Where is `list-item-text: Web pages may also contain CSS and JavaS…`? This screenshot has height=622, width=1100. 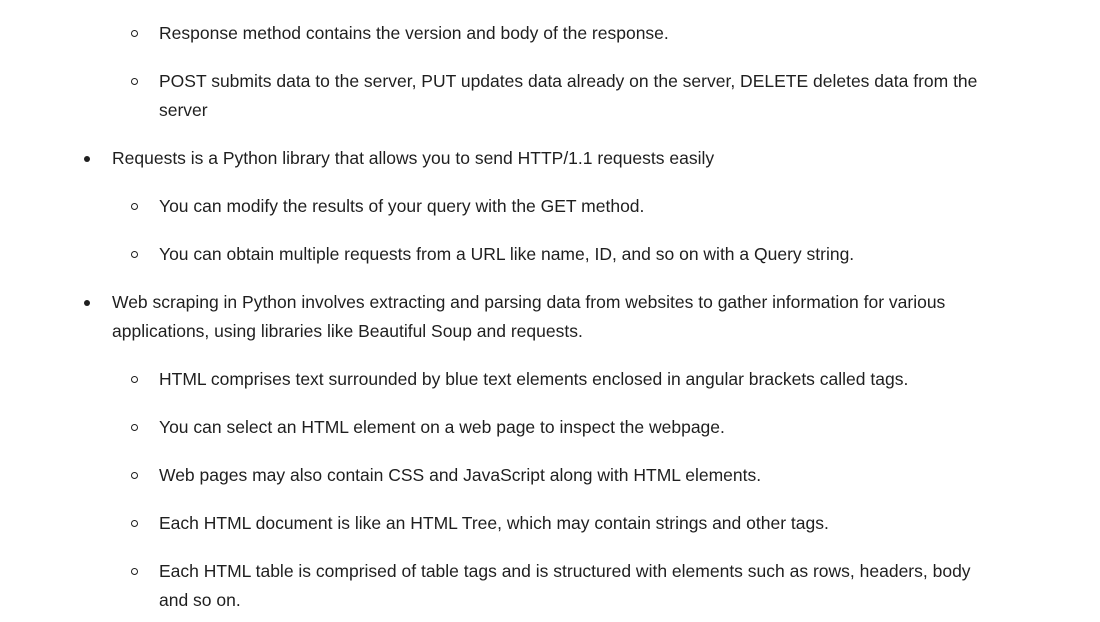 list-item-text: Web pages may also contain CSS and JavaS… is located at coordinates (460, 475).